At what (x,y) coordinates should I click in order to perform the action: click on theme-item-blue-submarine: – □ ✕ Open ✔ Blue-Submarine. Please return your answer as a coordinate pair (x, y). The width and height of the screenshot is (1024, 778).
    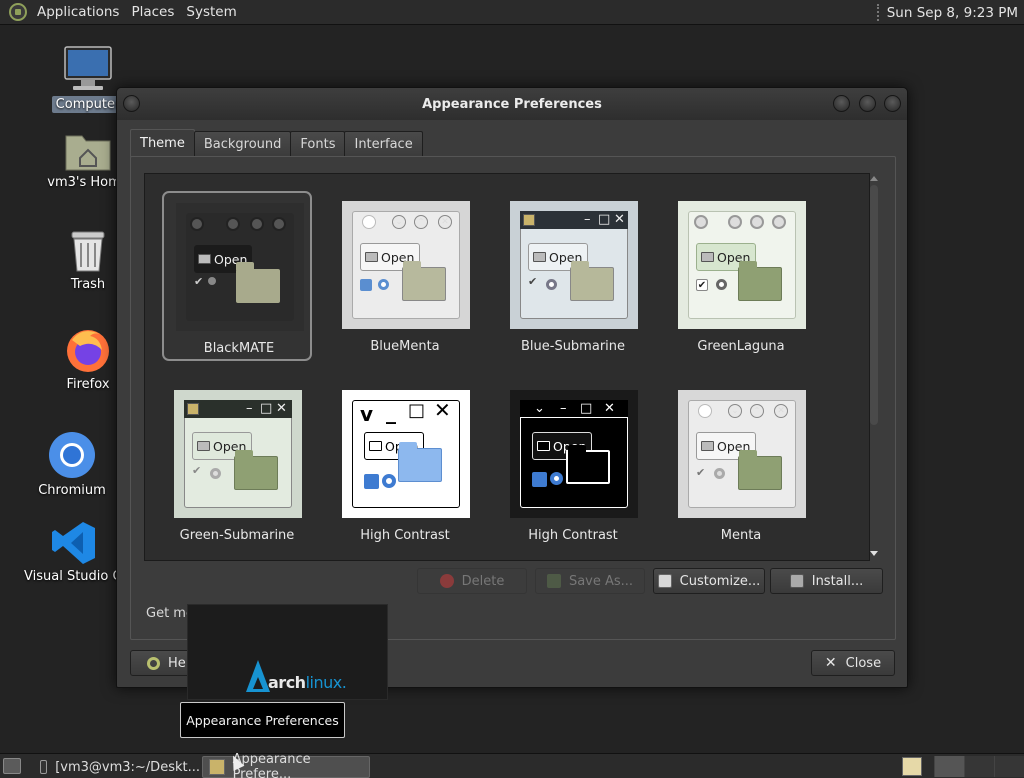
    Looking at the image, I should click on (573, 276).